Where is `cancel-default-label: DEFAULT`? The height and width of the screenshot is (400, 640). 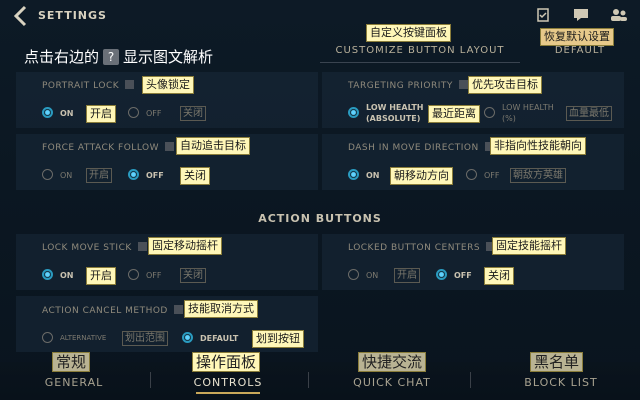 cancel-default-label: DEFAULT is located at coordinates (219, 338).